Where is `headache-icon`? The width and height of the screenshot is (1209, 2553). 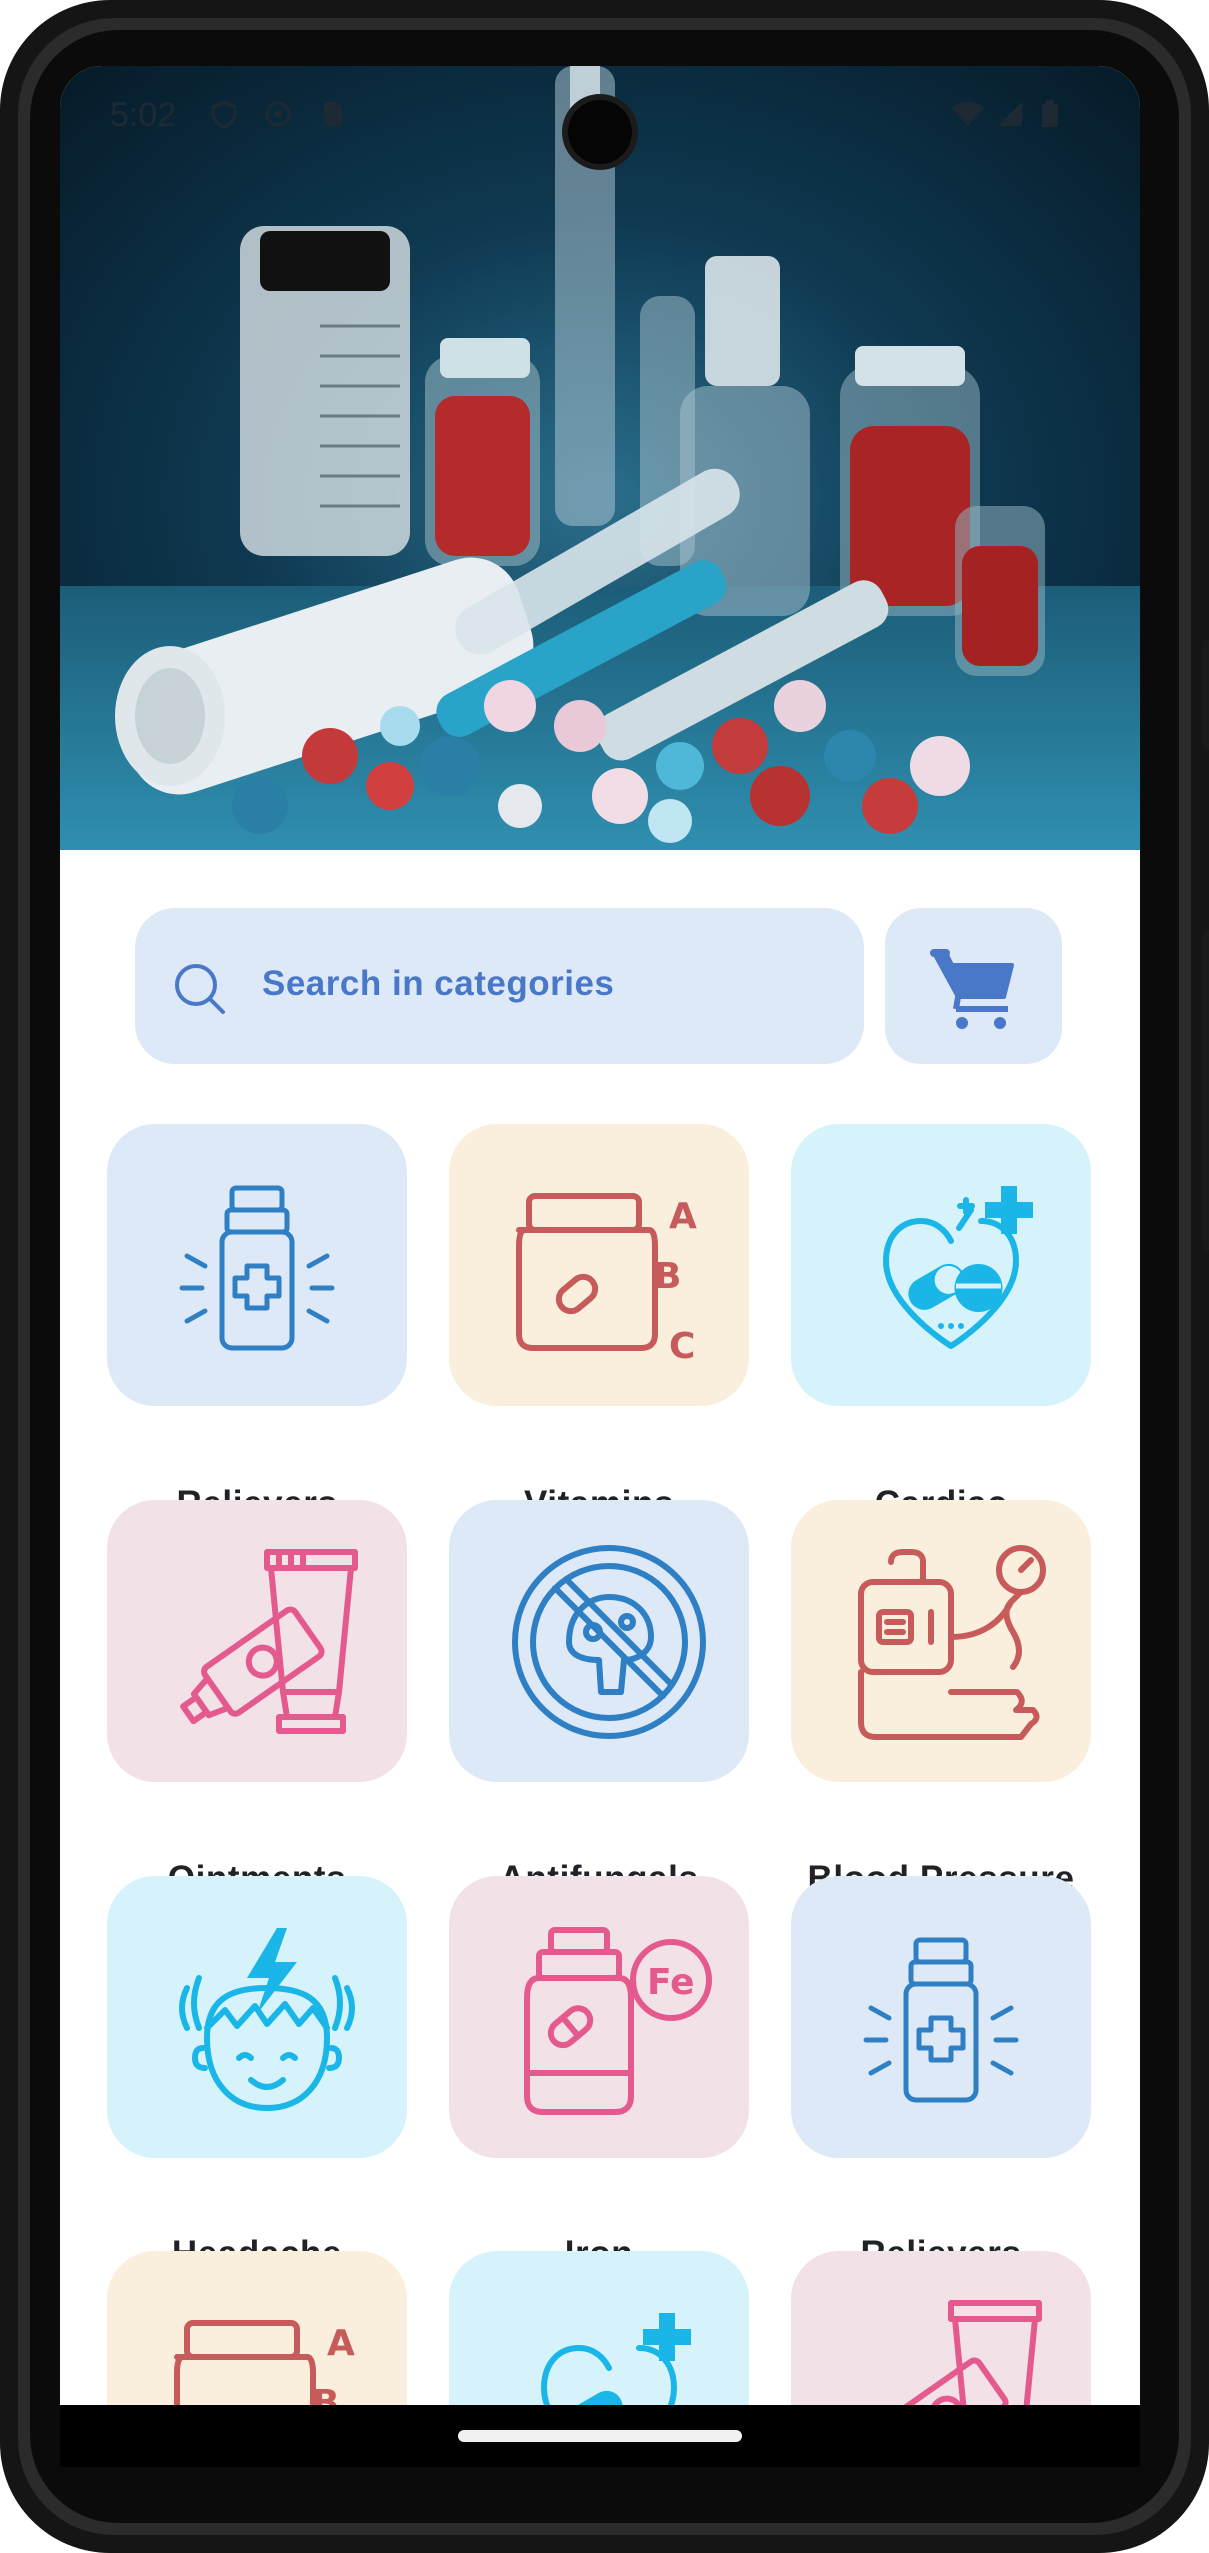 headache-icon is located at coordinates (267, 2019).